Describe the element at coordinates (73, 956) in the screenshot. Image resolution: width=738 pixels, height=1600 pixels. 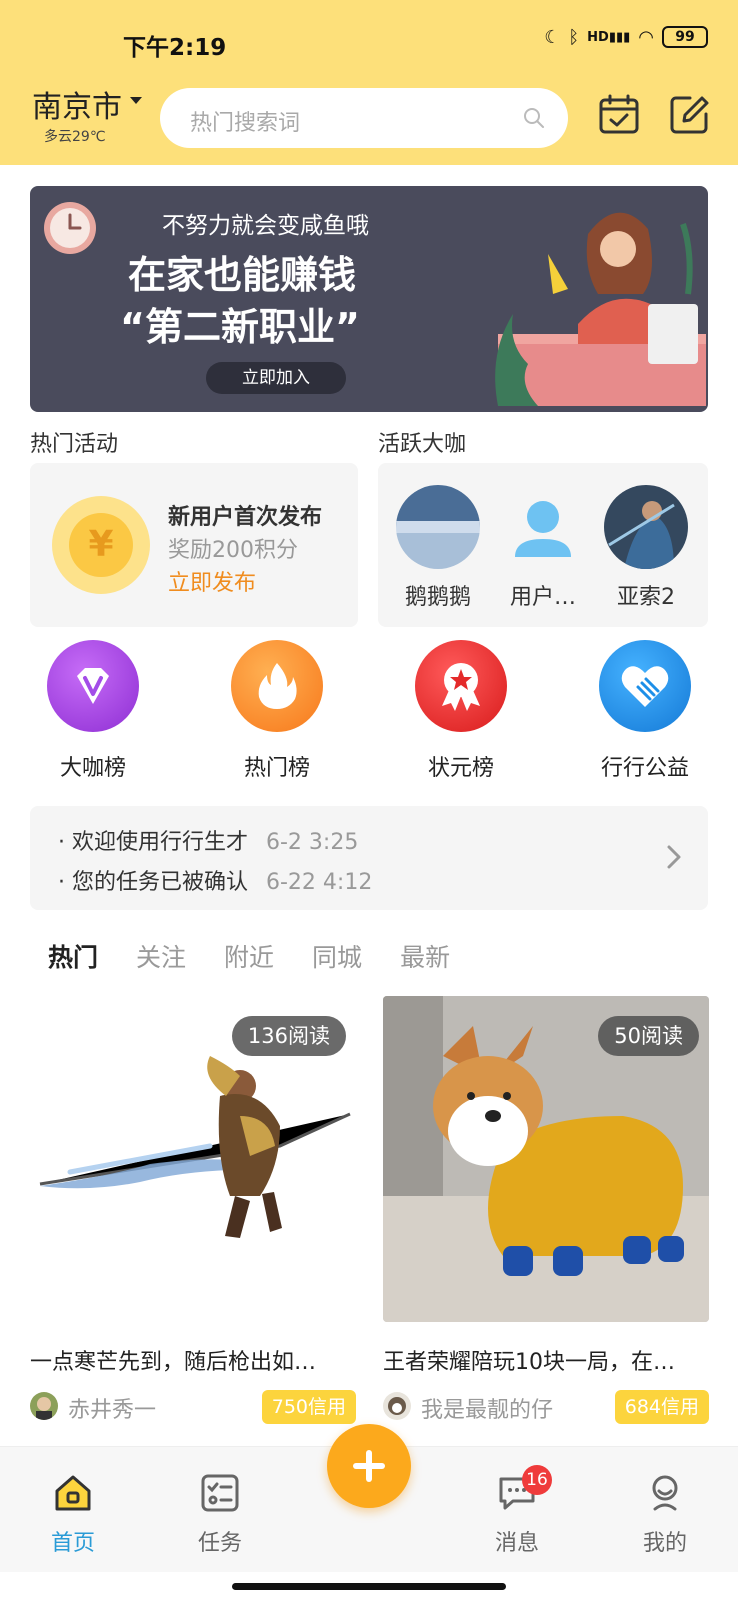
I see `tab-hot: 热门` at that location.